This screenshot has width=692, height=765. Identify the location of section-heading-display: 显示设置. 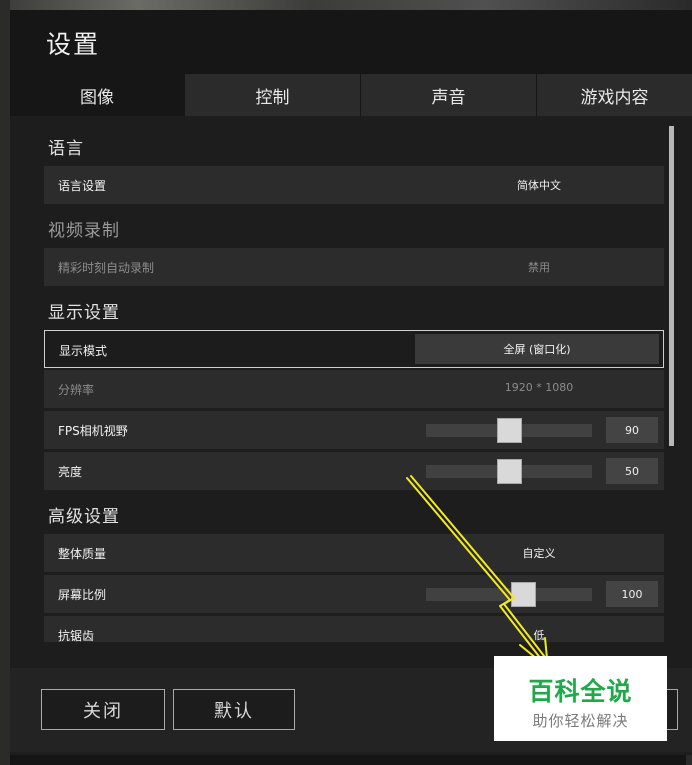
(84, 313).